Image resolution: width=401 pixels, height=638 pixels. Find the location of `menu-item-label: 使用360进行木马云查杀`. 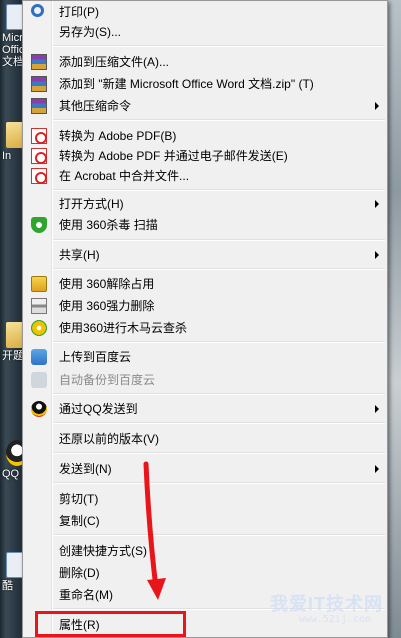

menu-item-label: 使用360进行木马云查杀 is located at coordinates (123, 328).